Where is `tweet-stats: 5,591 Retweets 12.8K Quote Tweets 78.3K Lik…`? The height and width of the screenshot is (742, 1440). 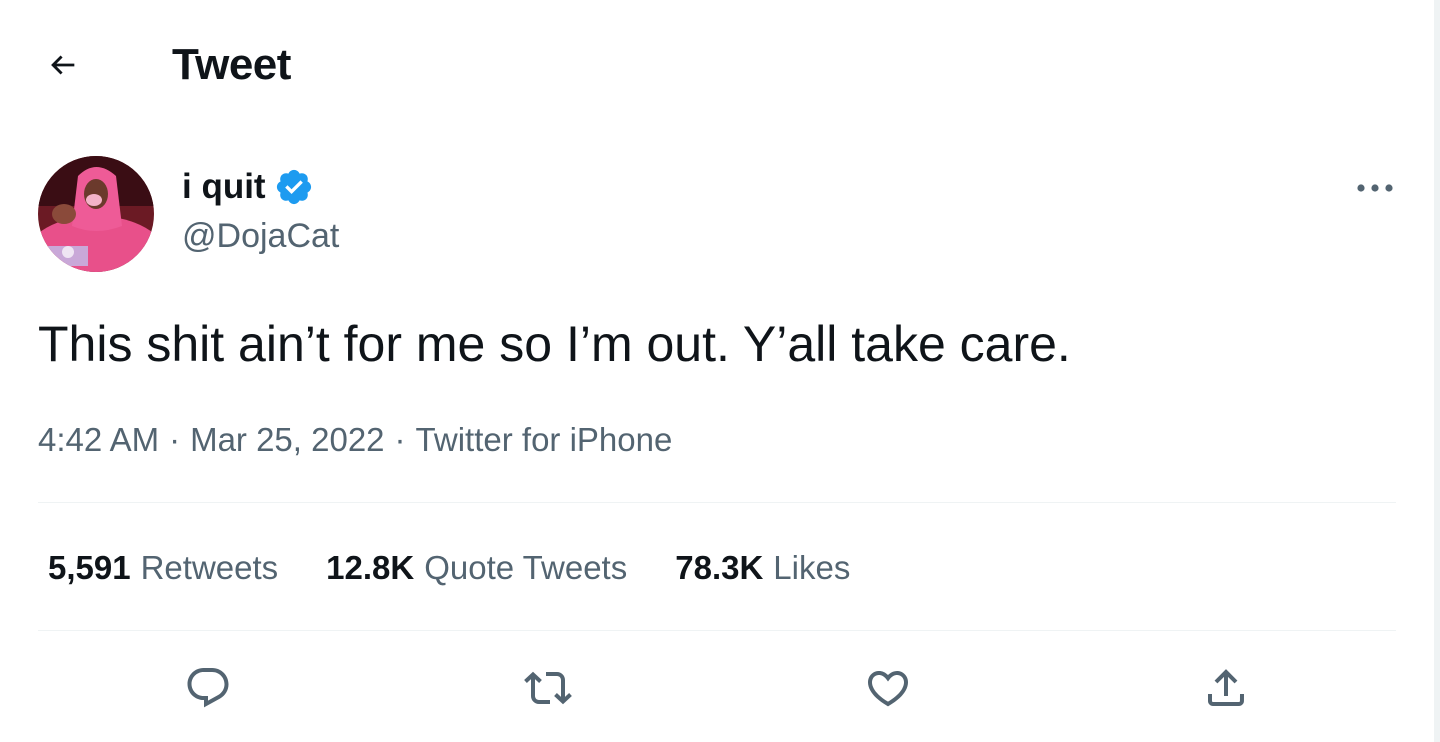 tweet-stats: 5,591 Retweets 12.8K Quote Tweets 78.3K Lik… is located at coordinates (473, 568).